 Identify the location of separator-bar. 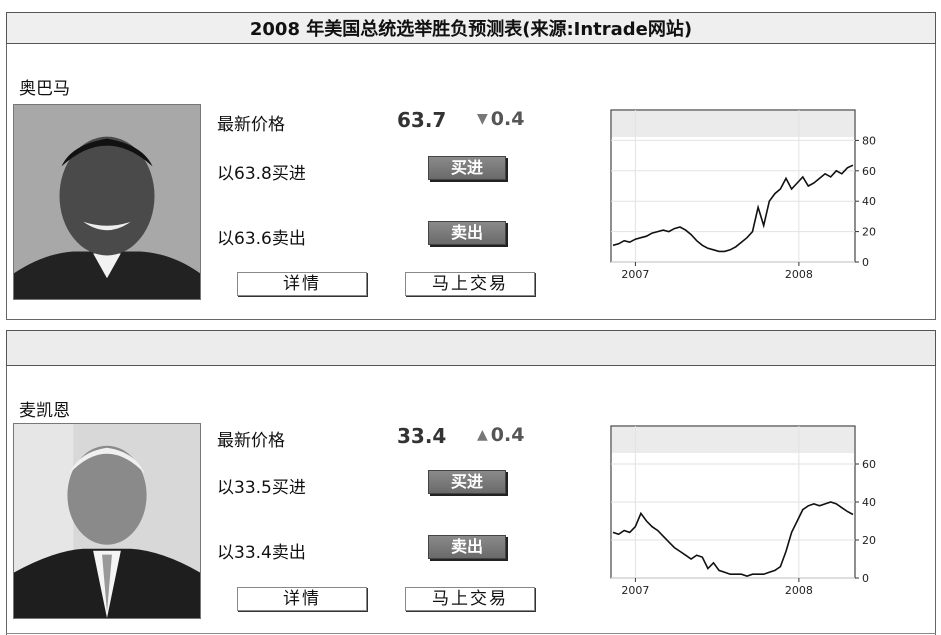
(471, 348).